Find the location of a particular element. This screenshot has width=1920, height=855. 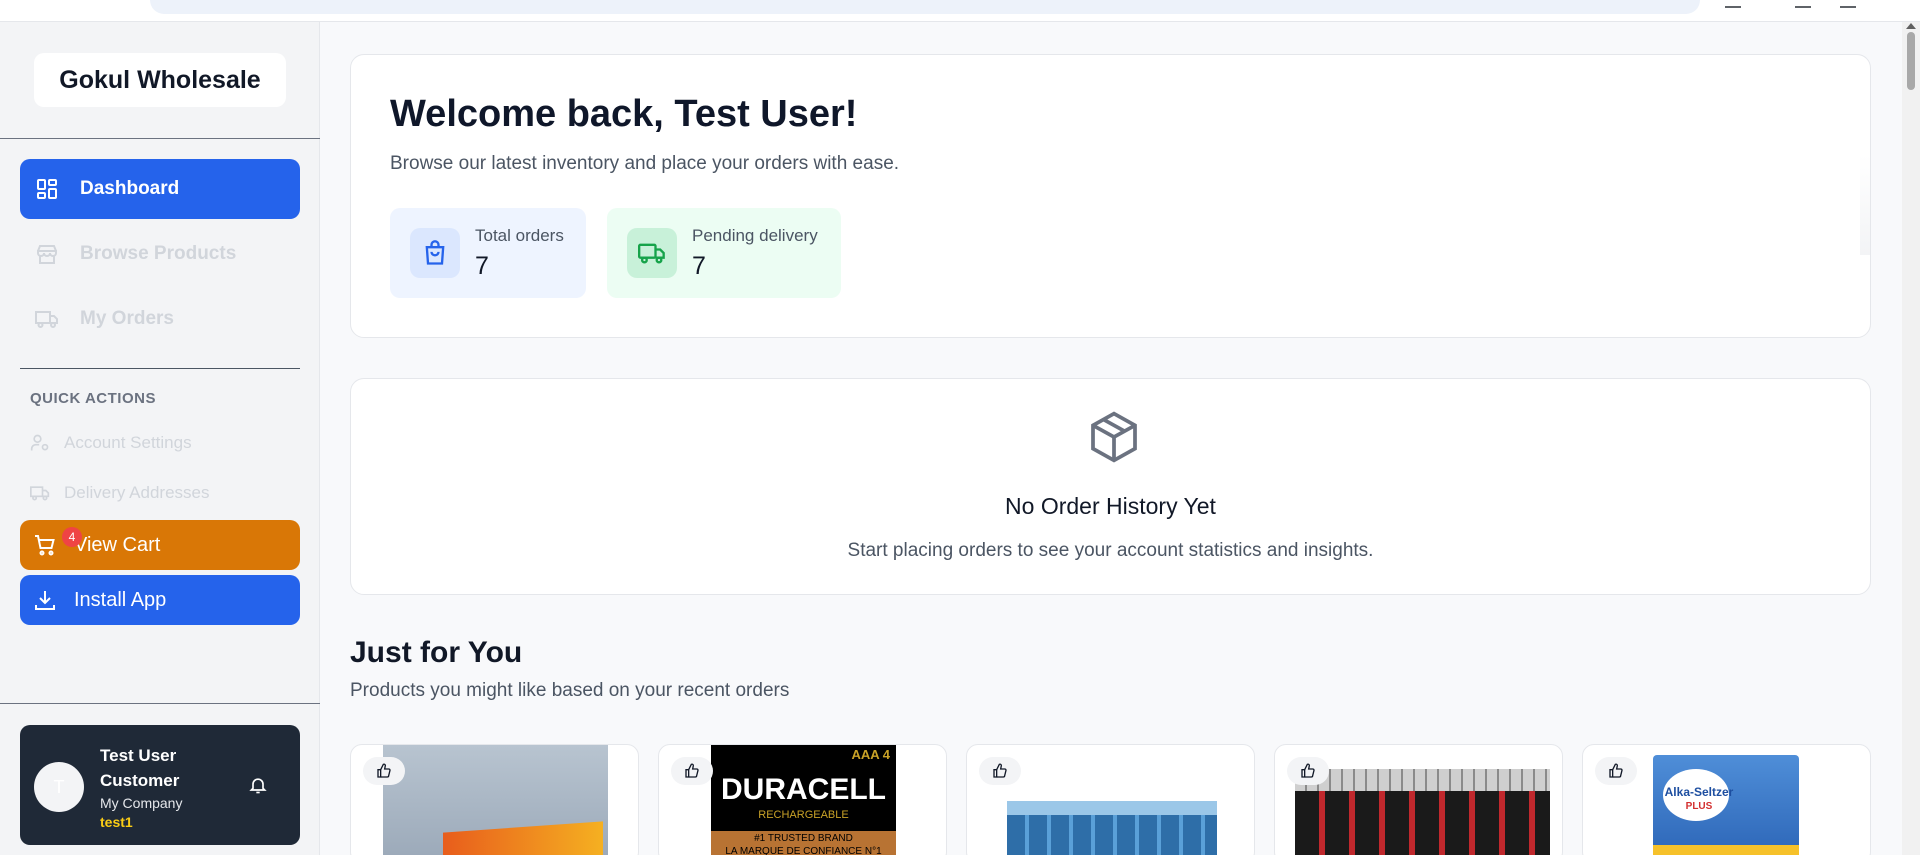

empty-state-title: No Order History Yet is located at coordinates (1110, 506).